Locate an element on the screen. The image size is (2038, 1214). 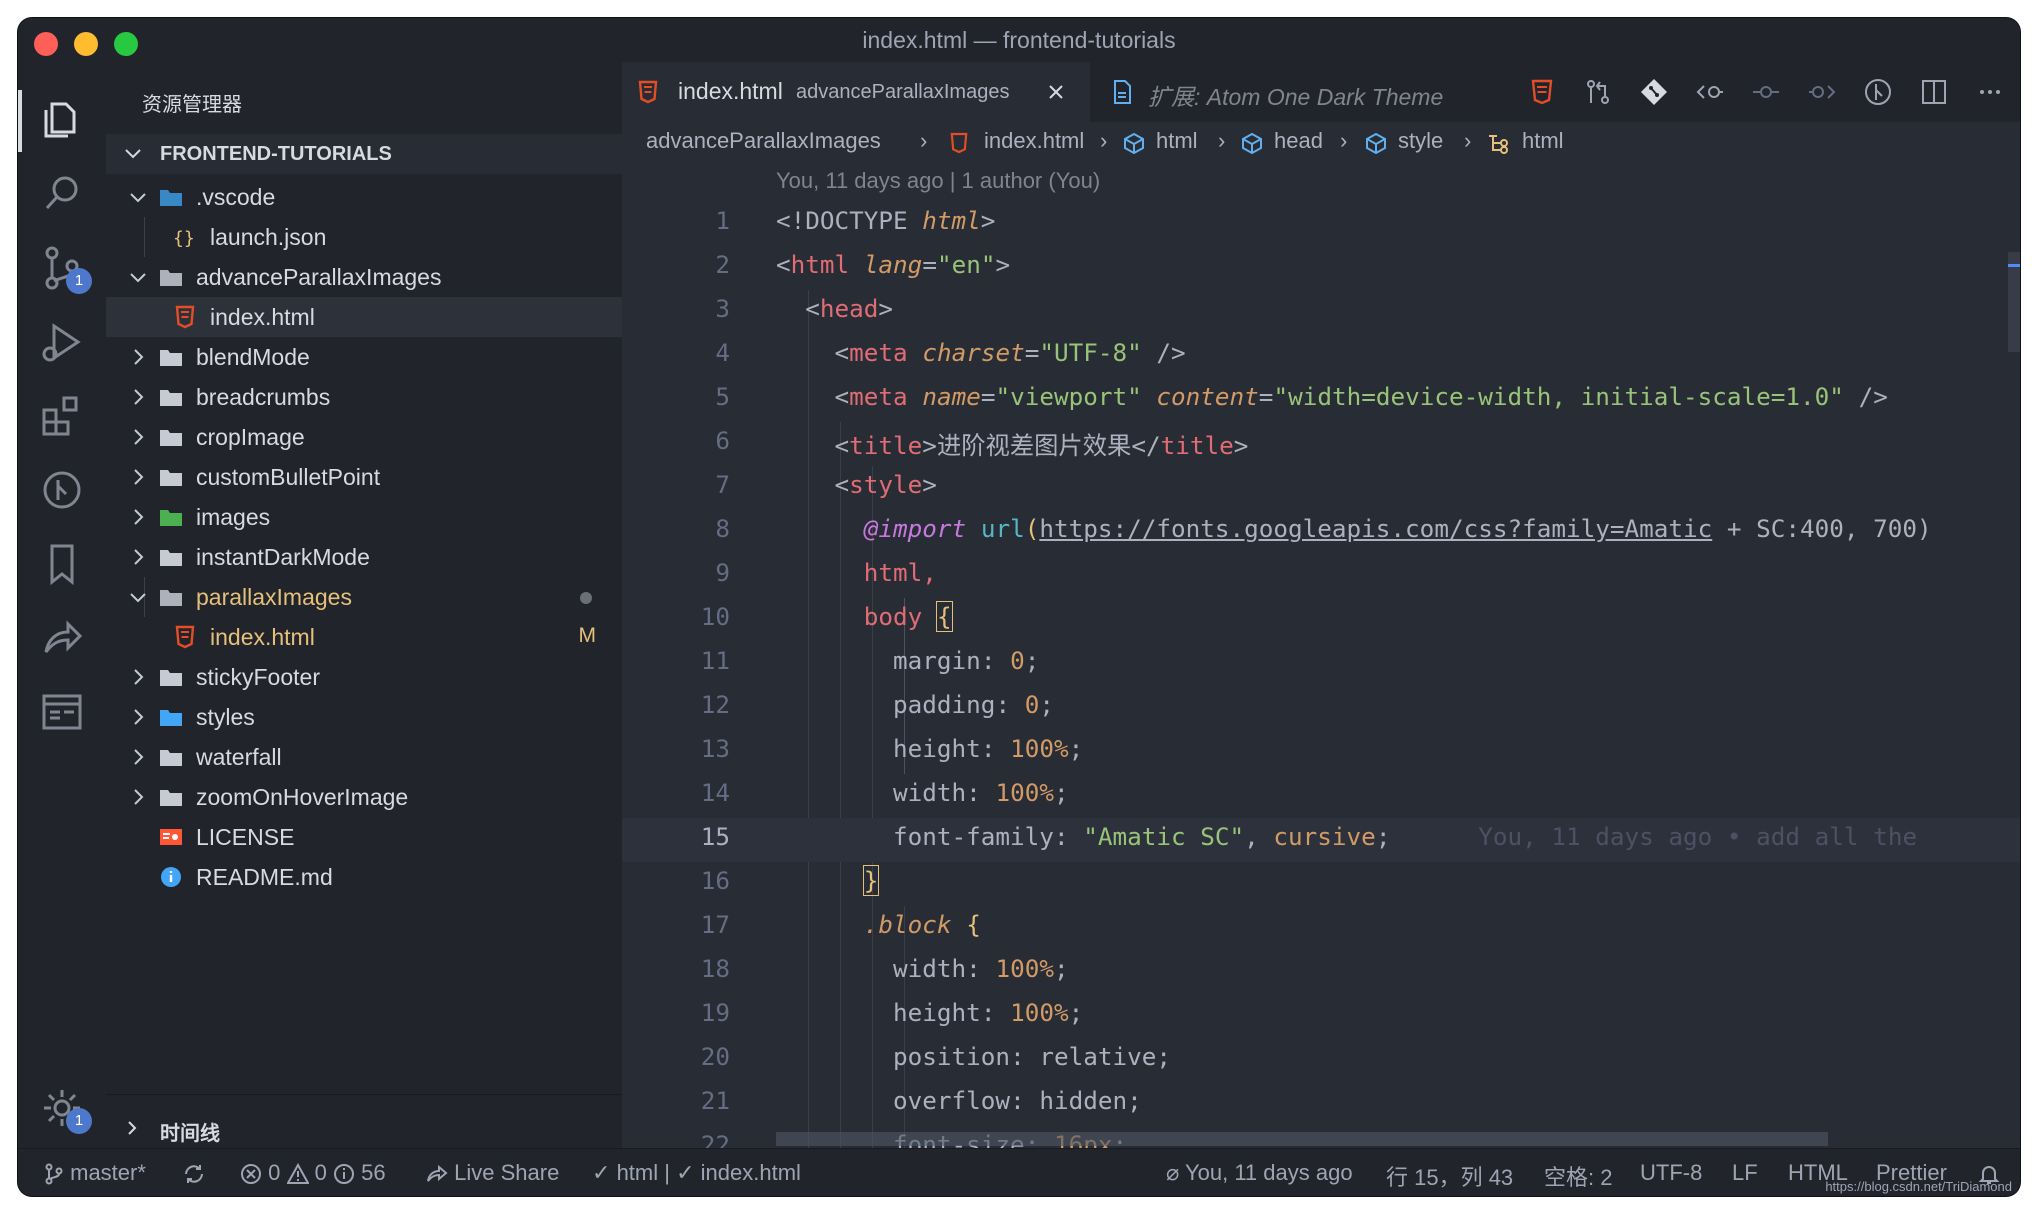
modified-dot is located at coordinates (586, 598).